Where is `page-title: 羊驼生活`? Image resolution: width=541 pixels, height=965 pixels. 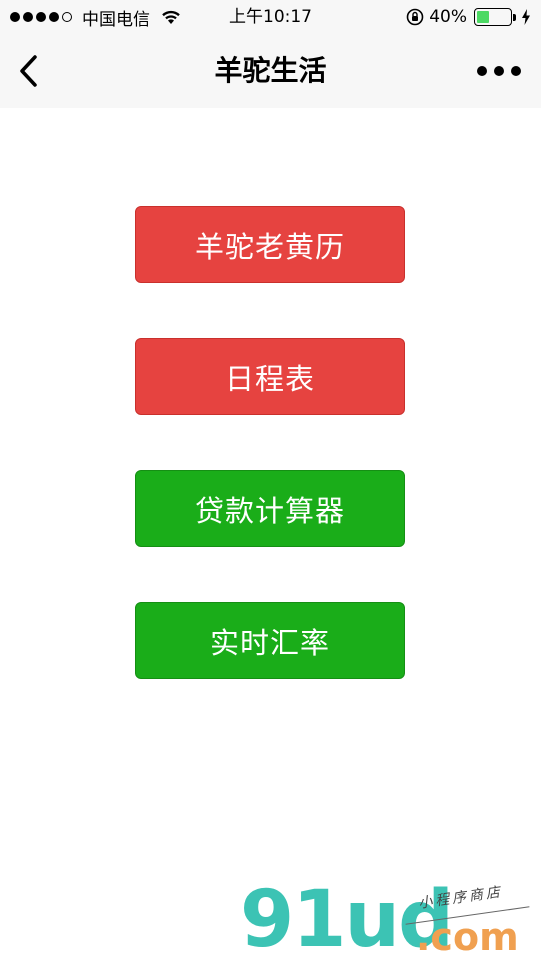 page-title: 羊驼生活 is located at coordinates (270, 70).